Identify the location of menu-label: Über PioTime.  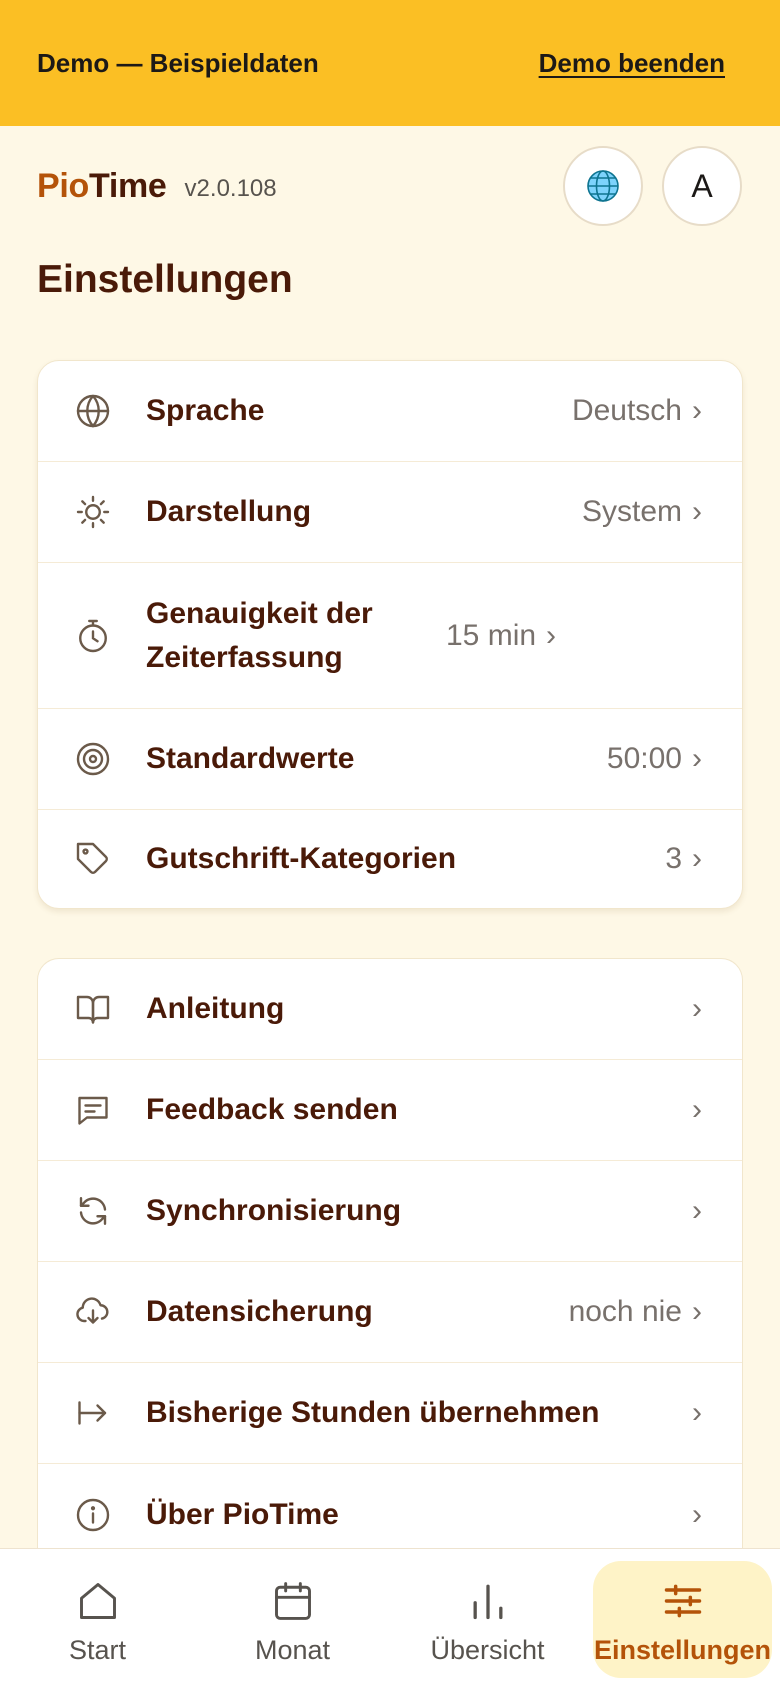
(242, 1514).